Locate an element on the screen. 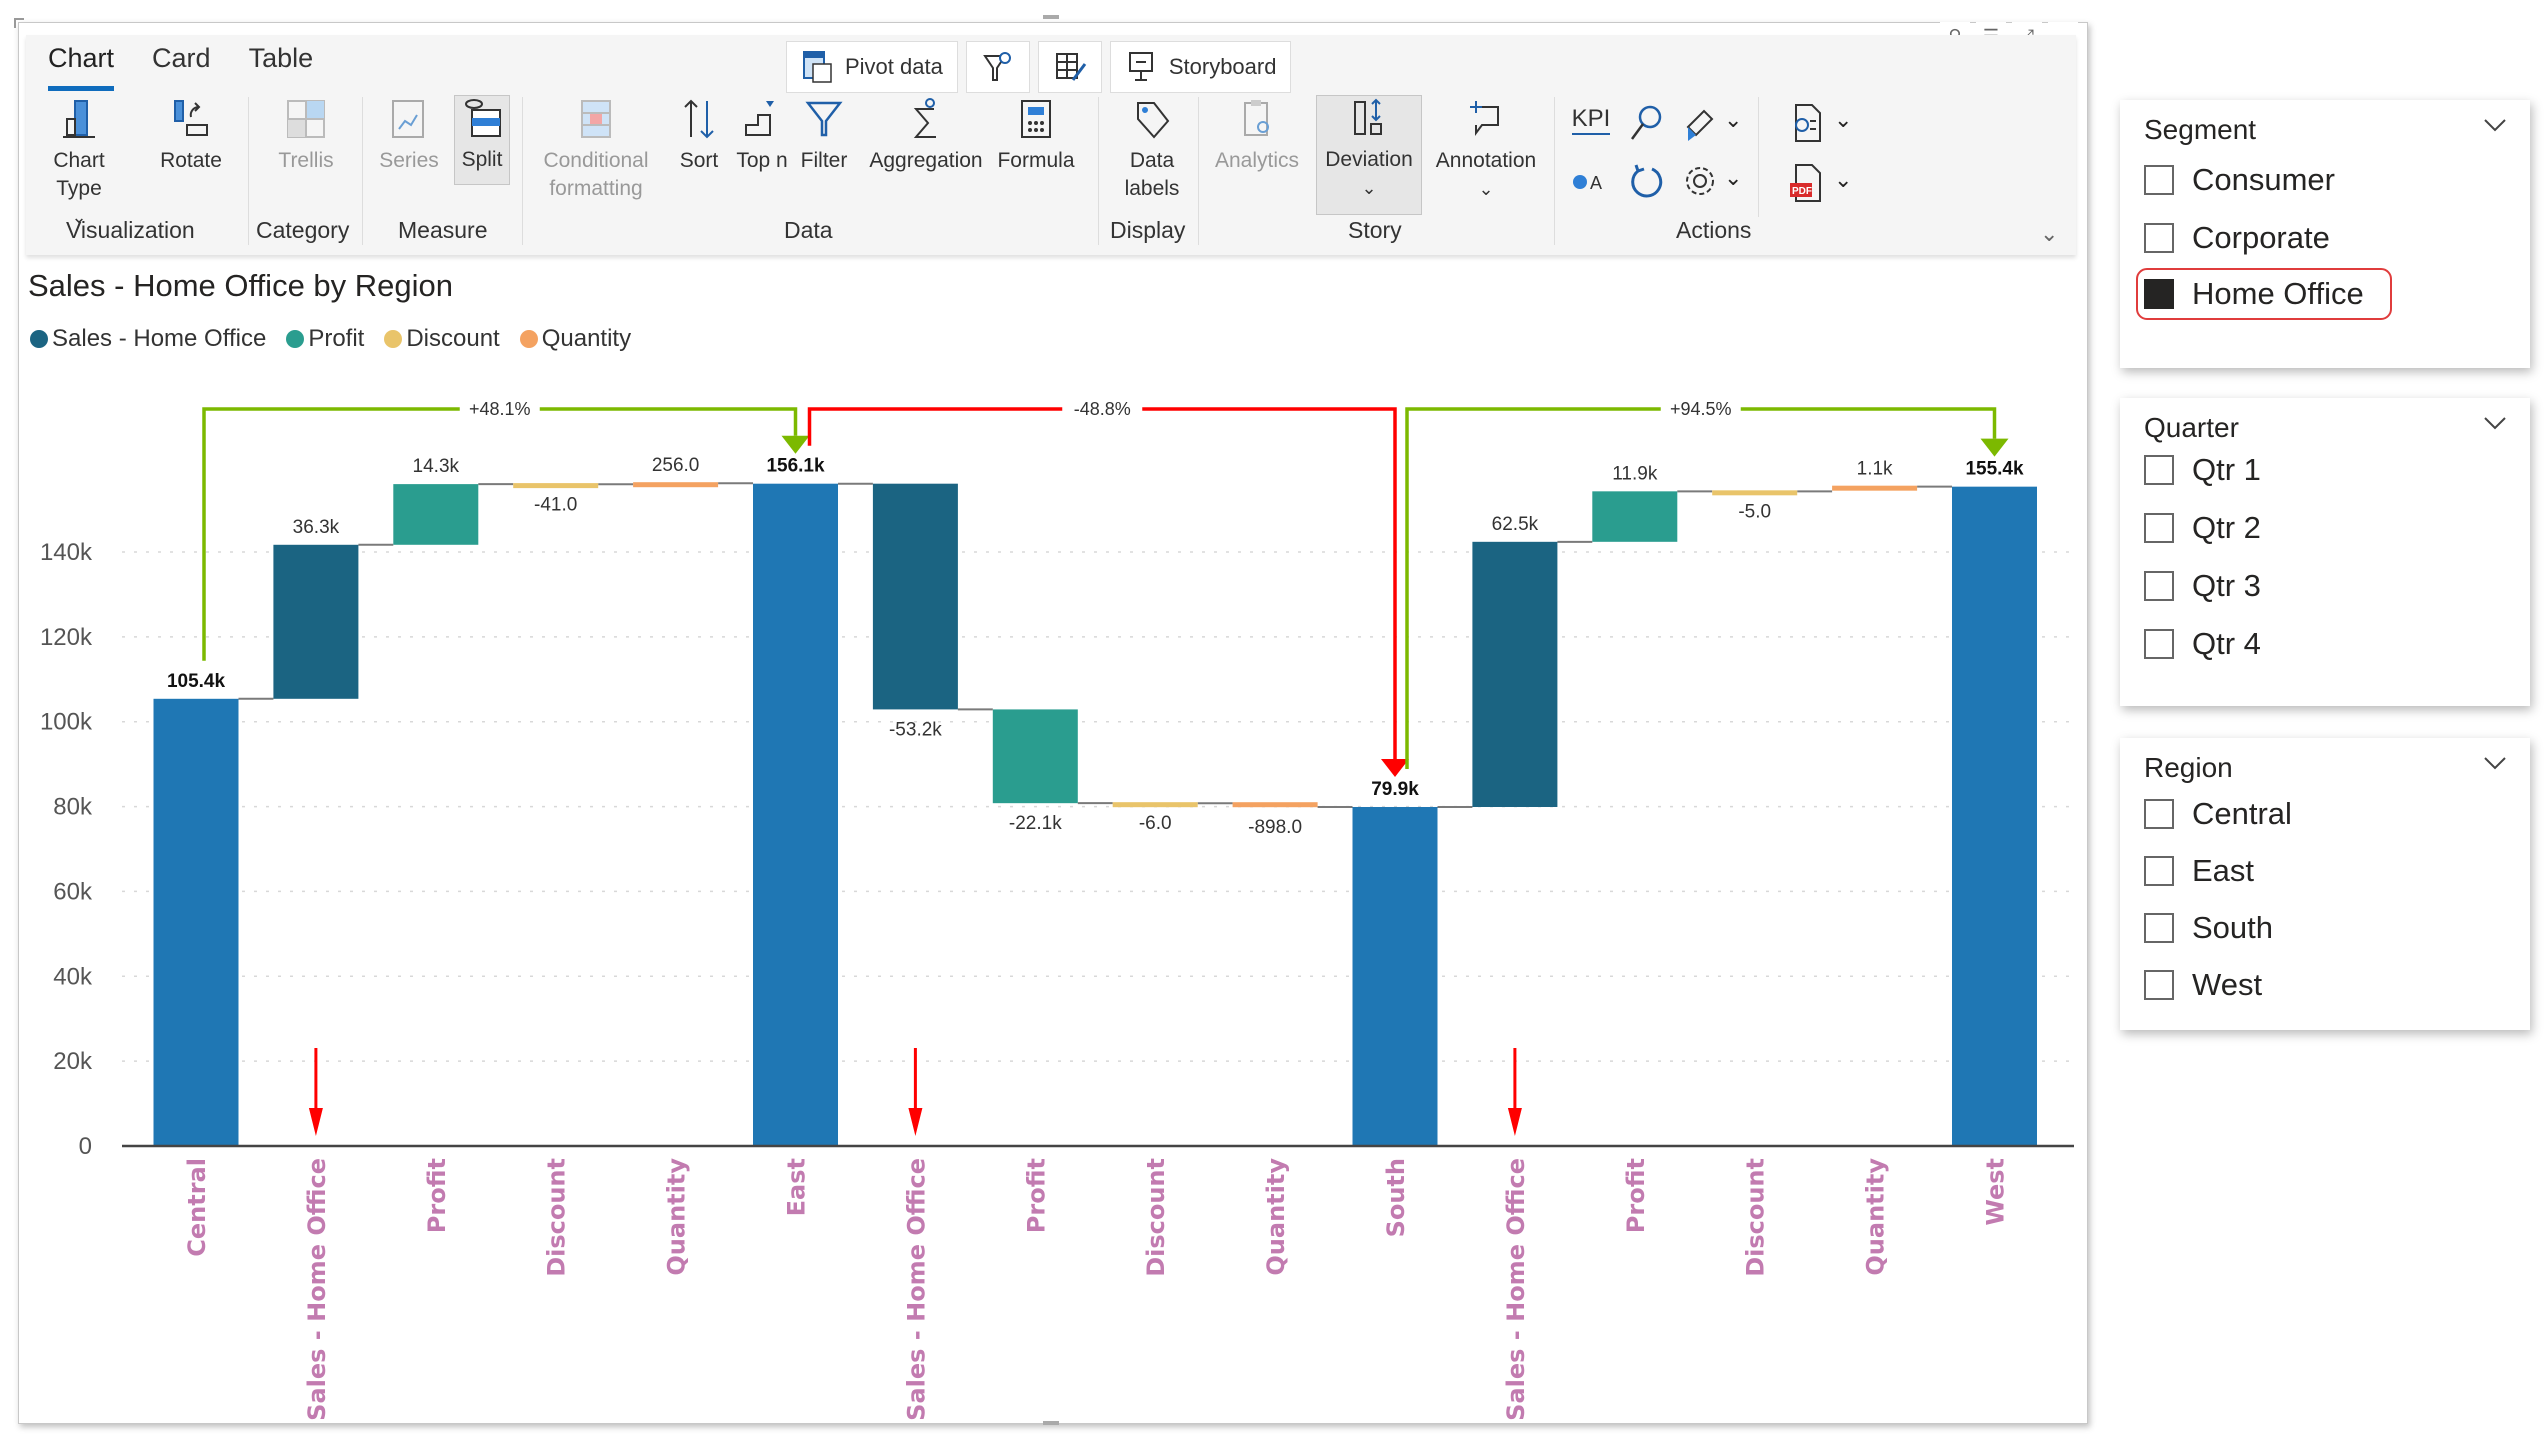 This screenshot has width=2545, height=1437. y-tick-label: 100k is located at coordinates (66, 722).